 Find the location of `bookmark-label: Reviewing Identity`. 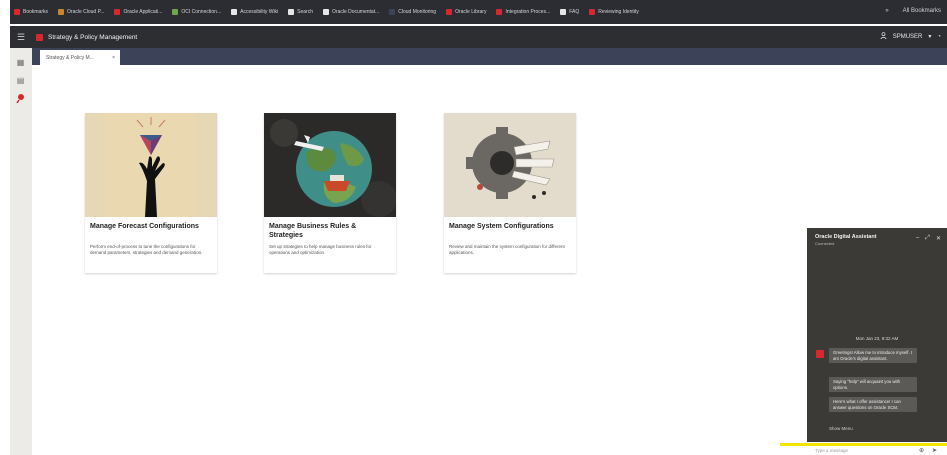

bookmark-label: Reviewing Identity is located at coordinates (618, 12).